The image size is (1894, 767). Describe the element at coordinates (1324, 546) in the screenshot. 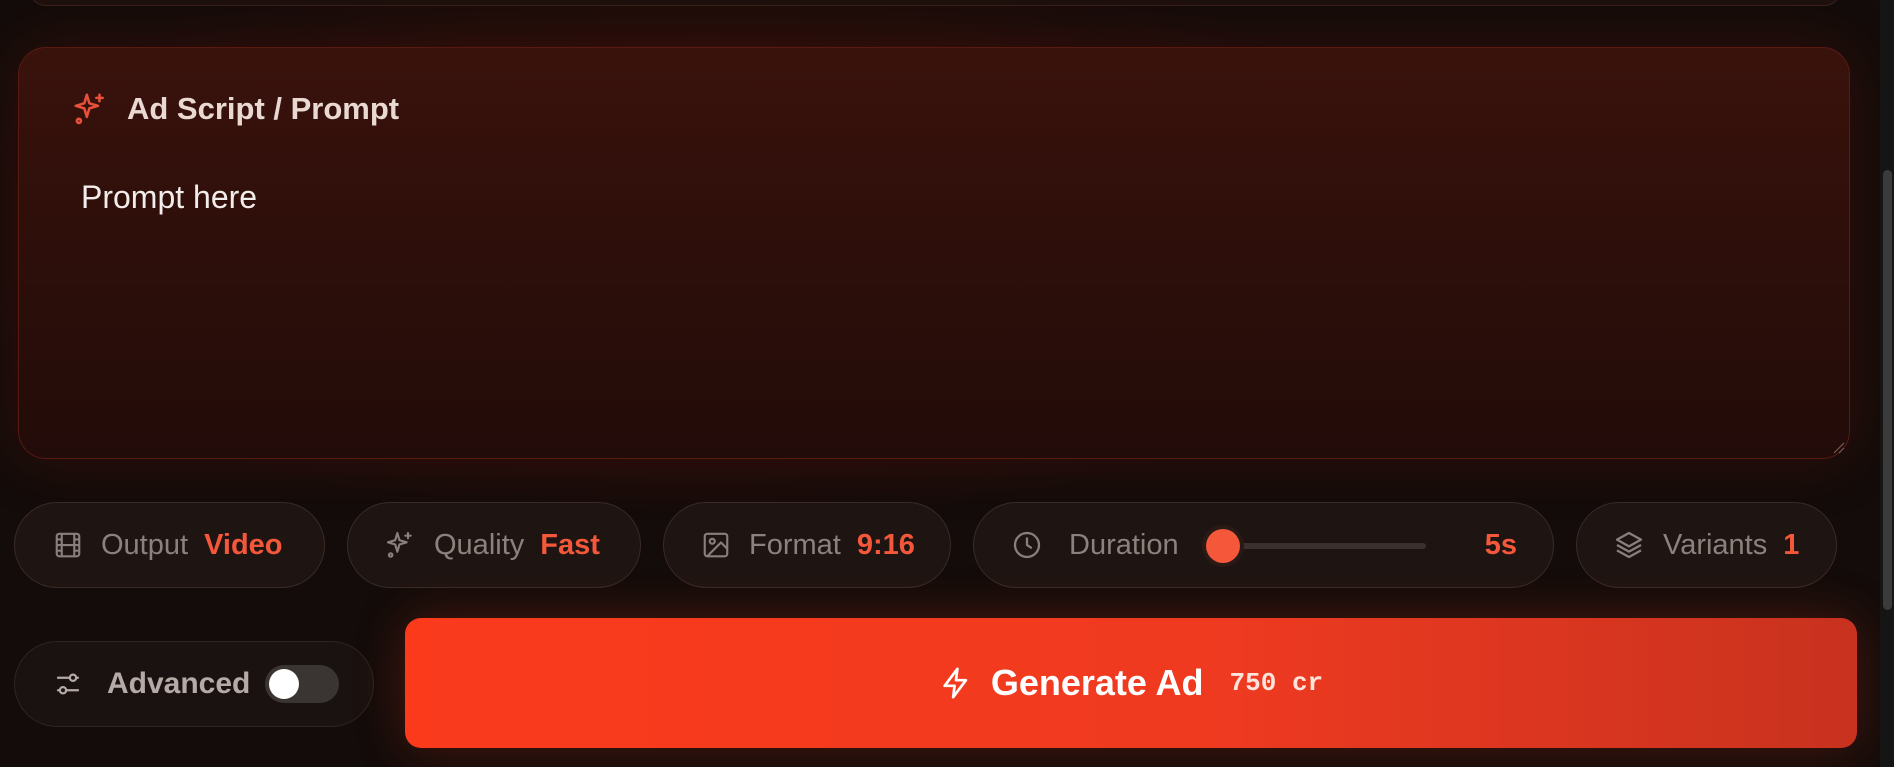

I see `duration-slider-track` at that location.